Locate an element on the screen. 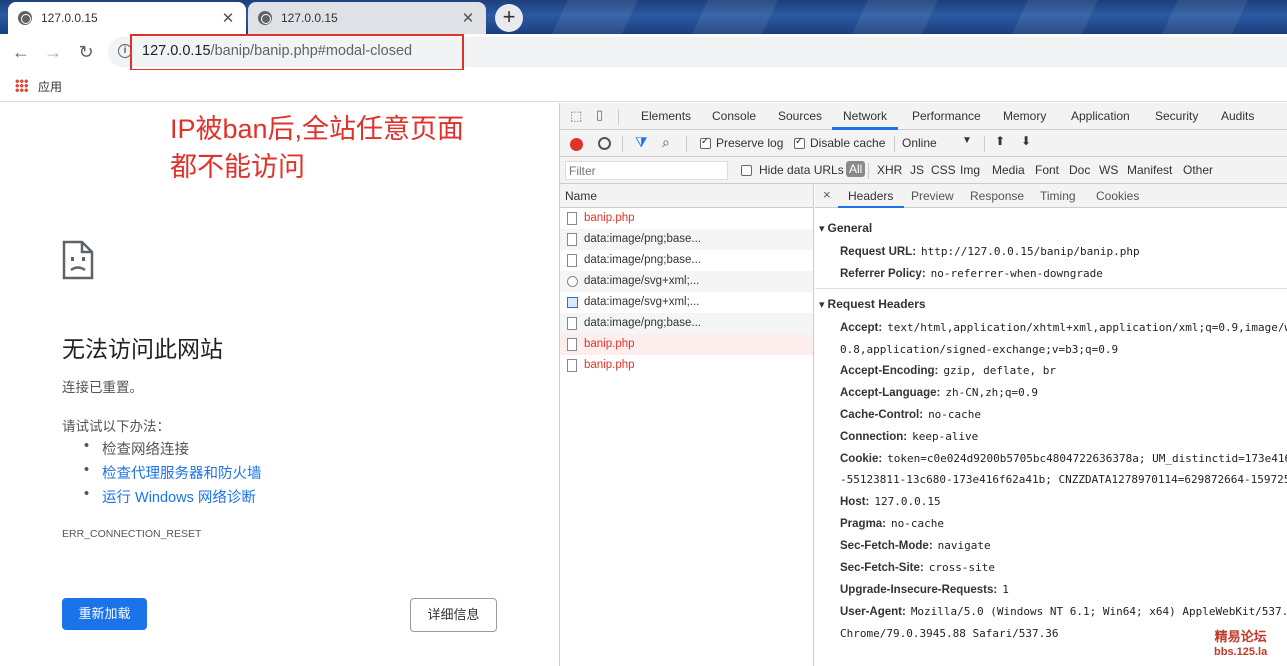  header-value: gzip, deflate, br is located at coordinates (999, 370).